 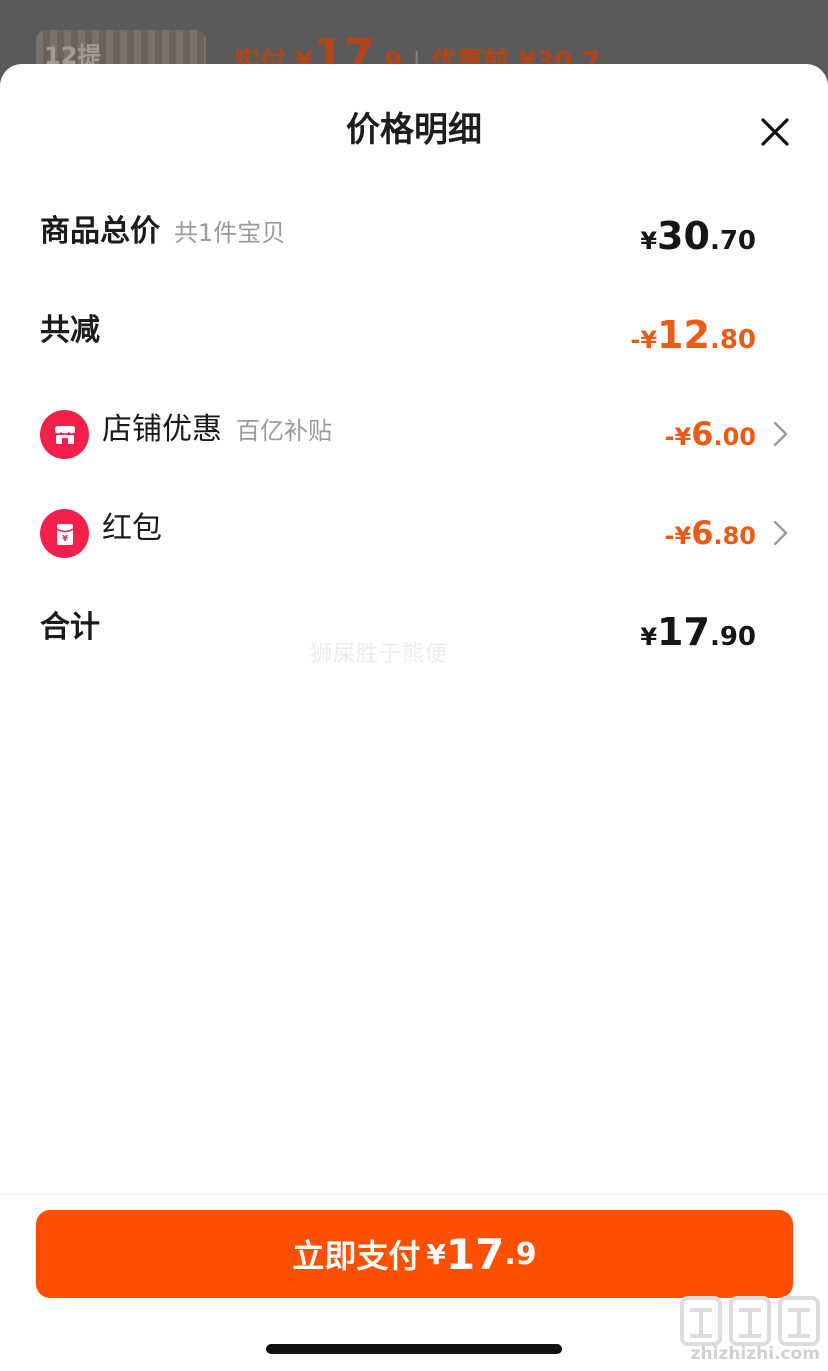 I want to click on discount-total-label: 共减, so click(x=70, y=330).